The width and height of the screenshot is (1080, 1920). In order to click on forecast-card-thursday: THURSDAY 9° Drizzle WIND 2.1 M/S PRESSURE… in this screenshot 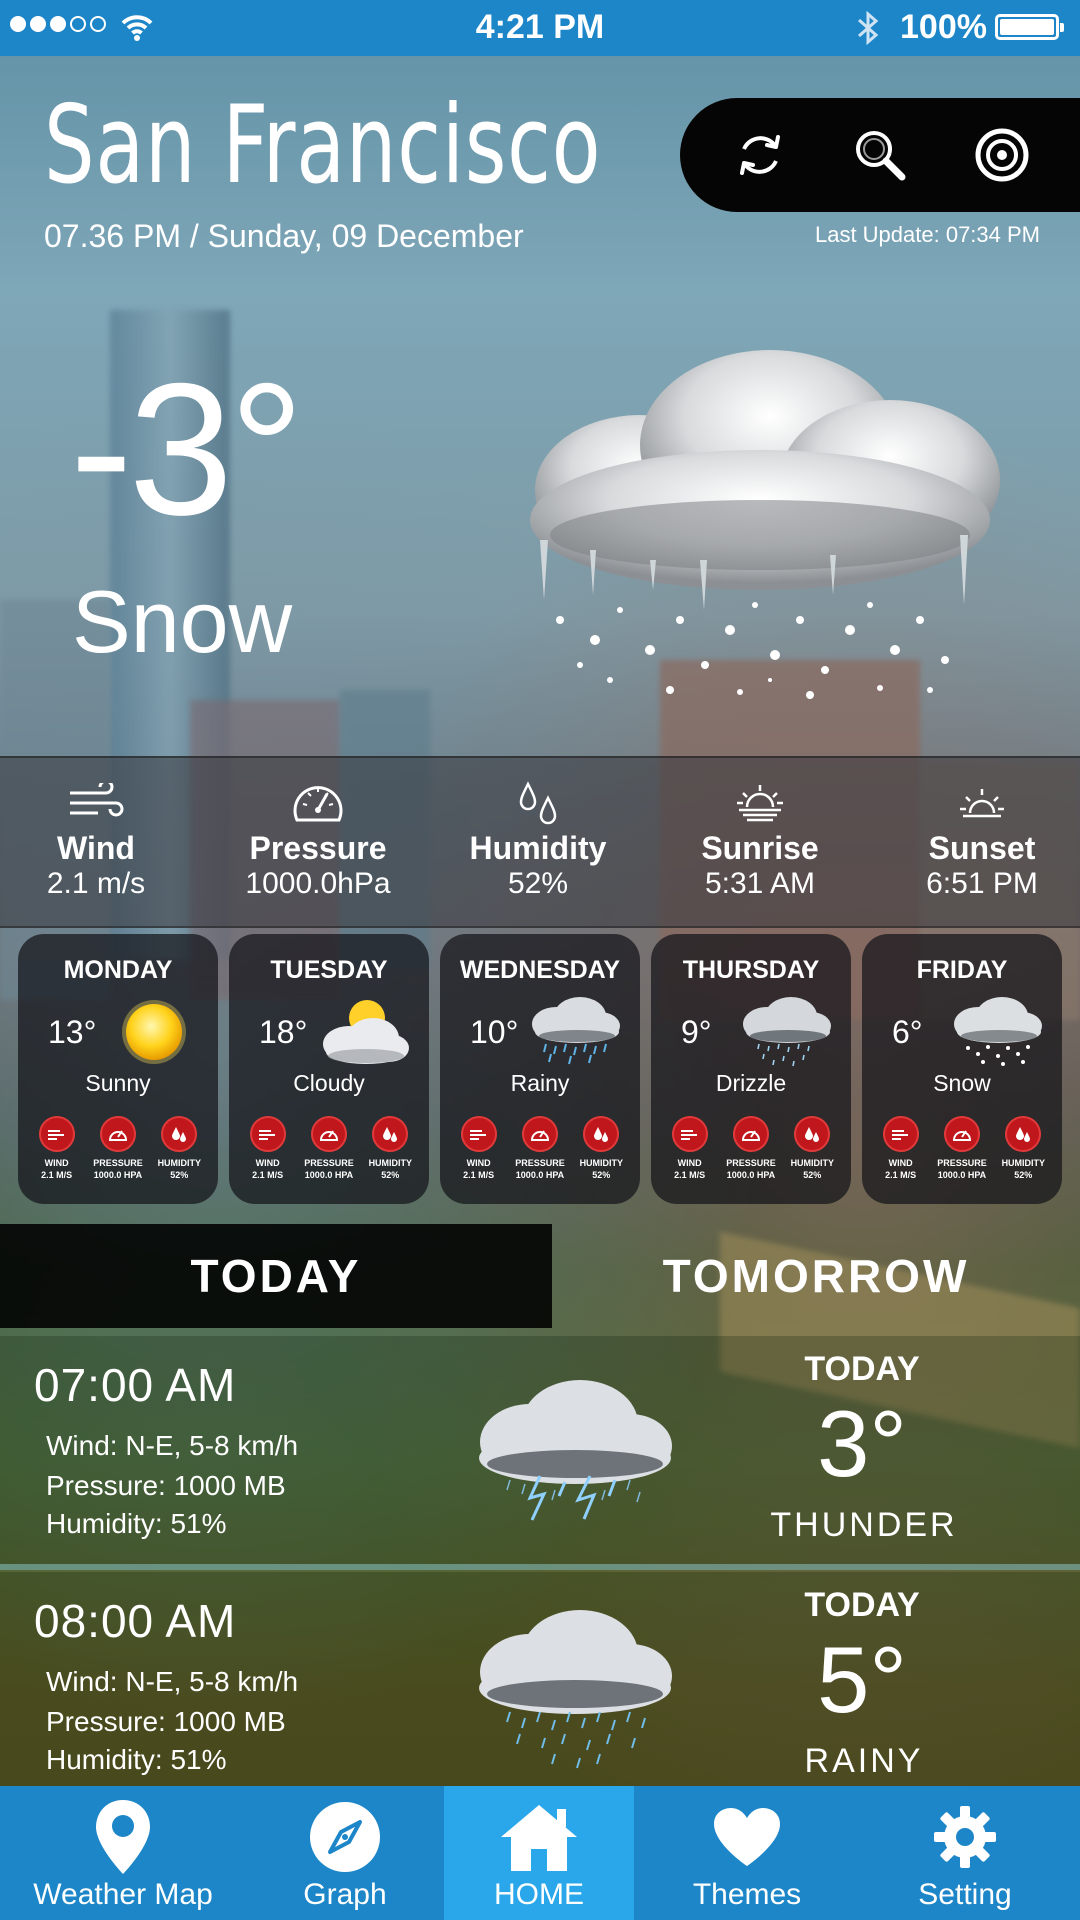, I will do `click(751, 1069)`.